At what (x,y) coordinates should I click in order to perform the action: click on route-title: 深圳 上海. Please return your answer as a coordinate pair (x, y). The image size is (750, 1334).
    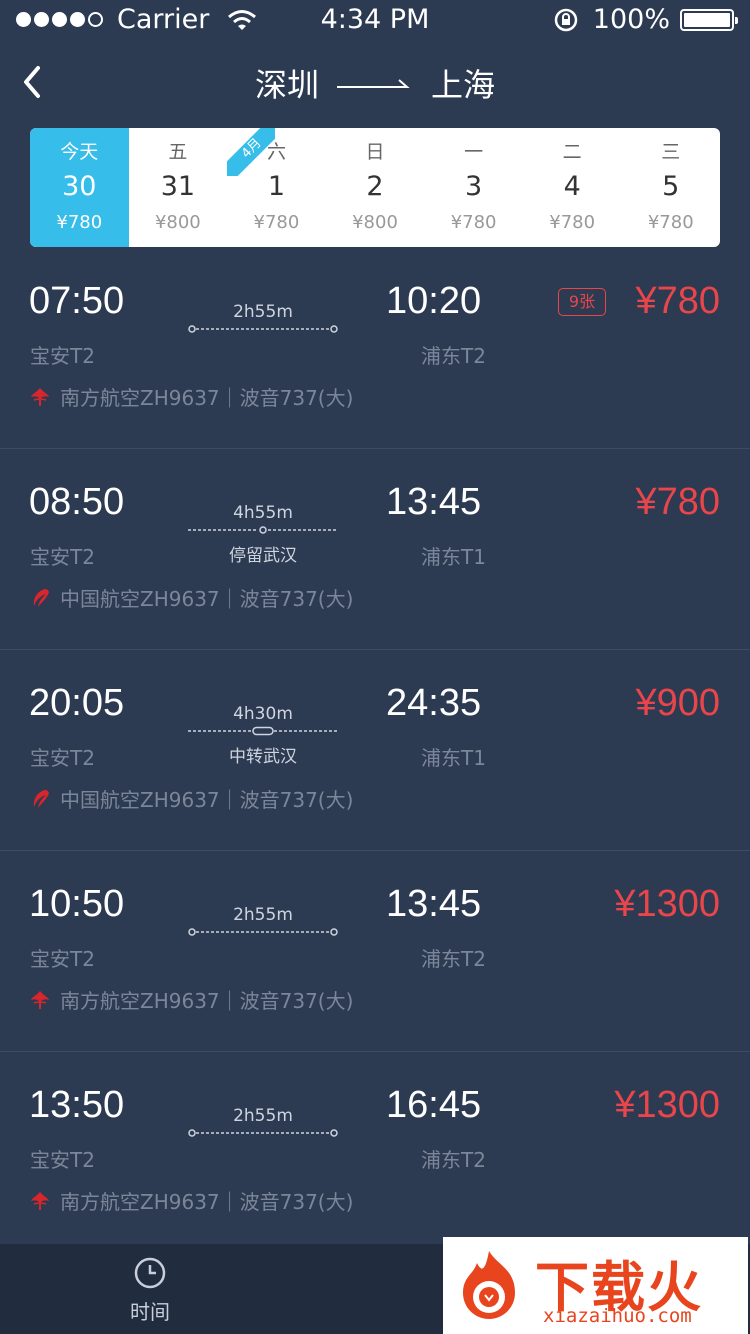
    Looking at the image, I should click on (375, 83).